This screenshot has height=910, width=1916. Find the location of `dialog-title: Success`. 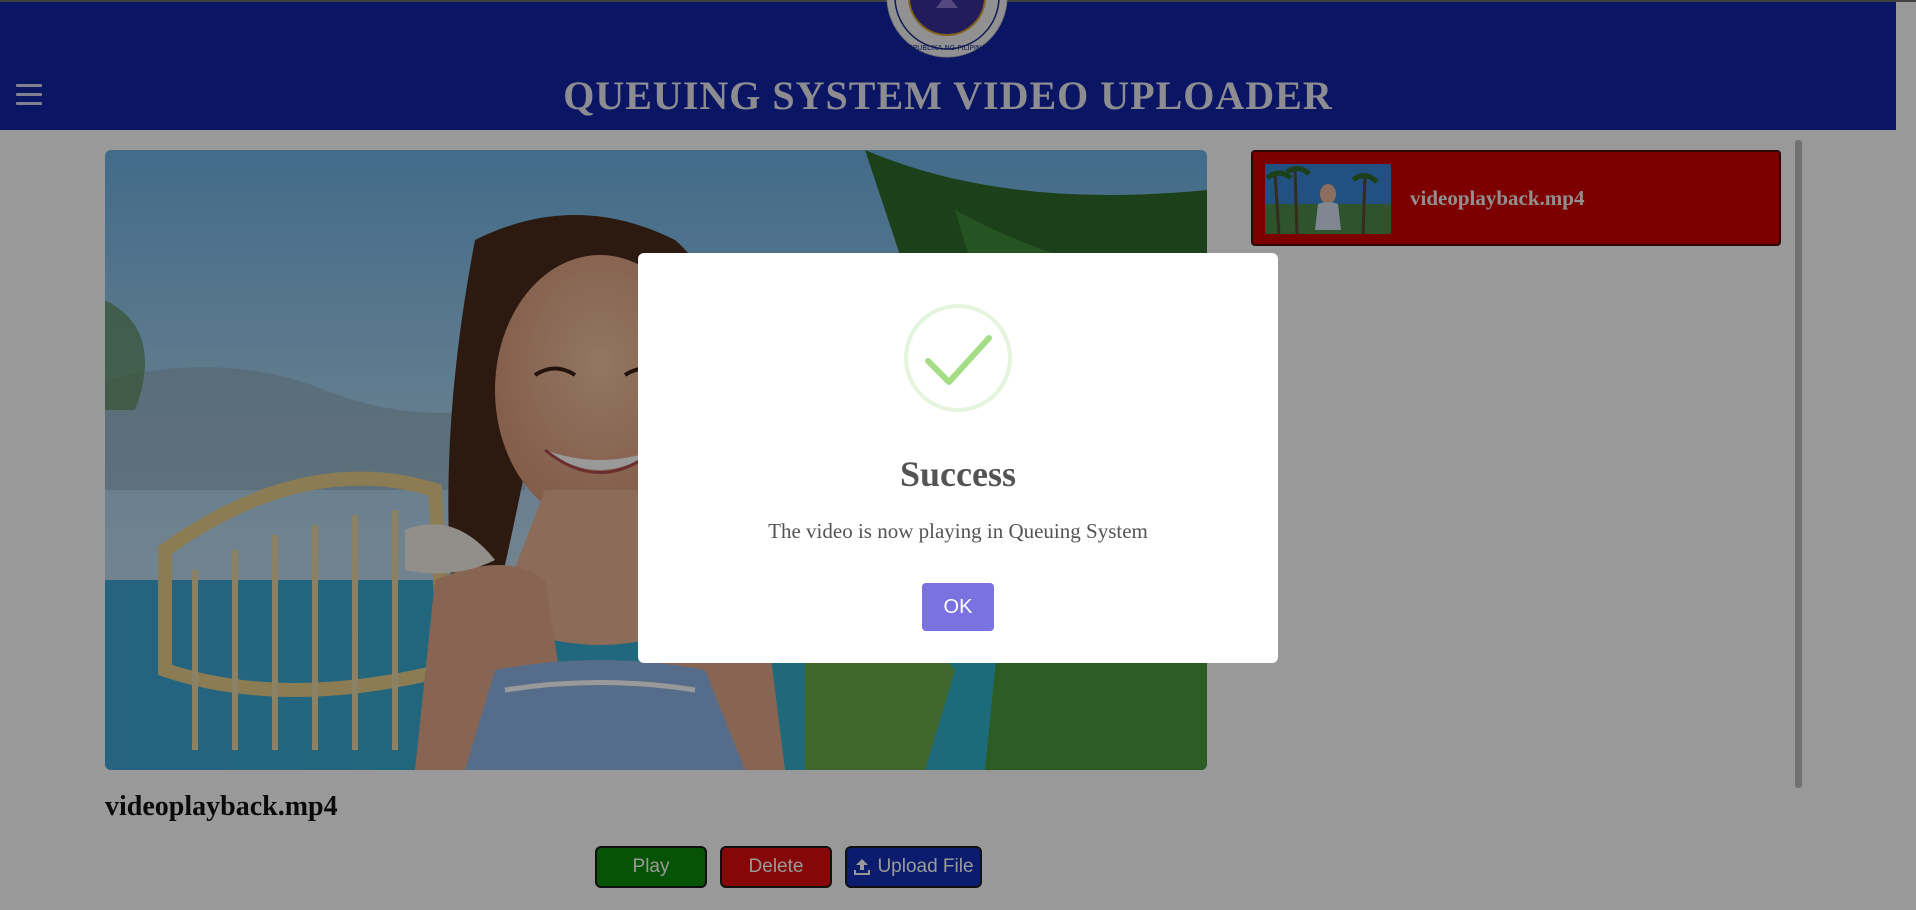

dialog-title: Success is located at coordinates (958, 474).